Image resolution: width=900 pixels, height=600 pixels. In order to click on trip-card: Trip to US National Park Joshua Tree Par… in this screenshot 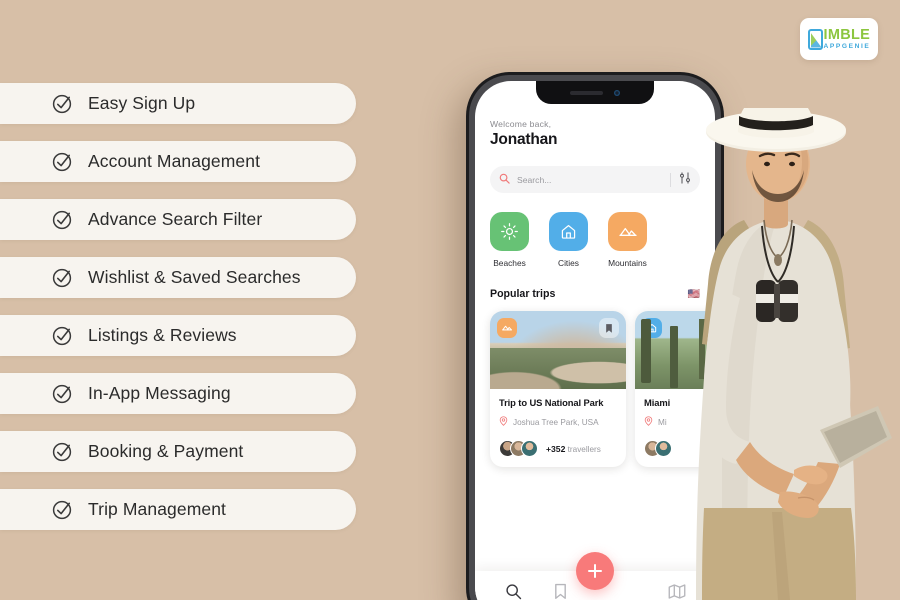, I will do `click(558, 389)`.